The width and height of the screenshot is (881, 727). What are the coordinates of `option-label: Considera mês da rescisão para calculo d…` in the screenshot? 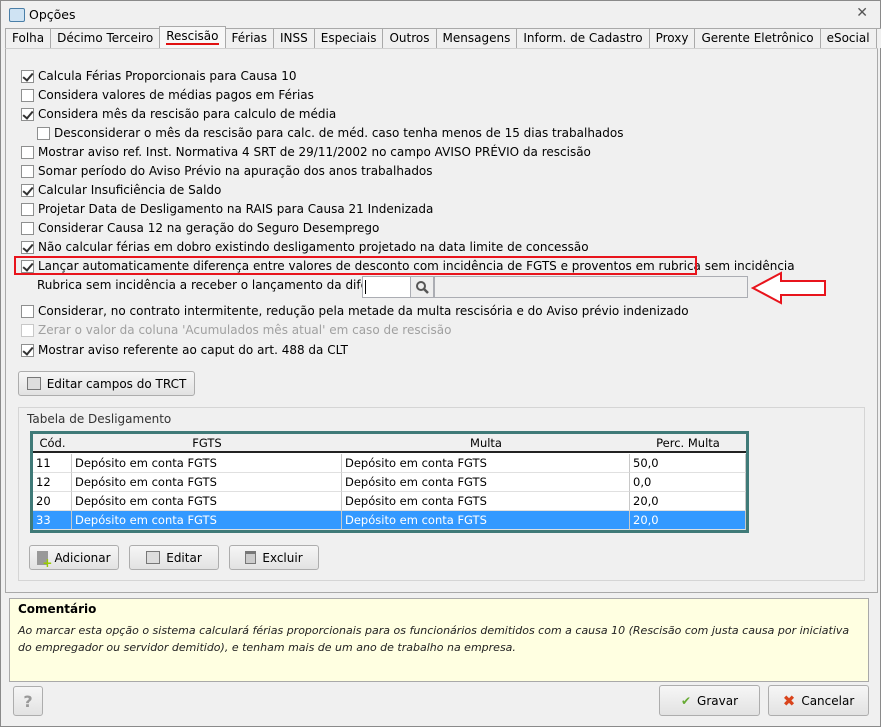 It's located at (187, 114).